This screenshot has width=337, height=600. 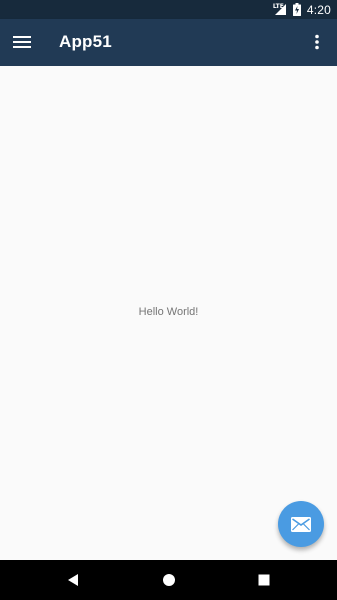 I want to click on lte-signal-icon: LTE, so click(x=280, y=9).